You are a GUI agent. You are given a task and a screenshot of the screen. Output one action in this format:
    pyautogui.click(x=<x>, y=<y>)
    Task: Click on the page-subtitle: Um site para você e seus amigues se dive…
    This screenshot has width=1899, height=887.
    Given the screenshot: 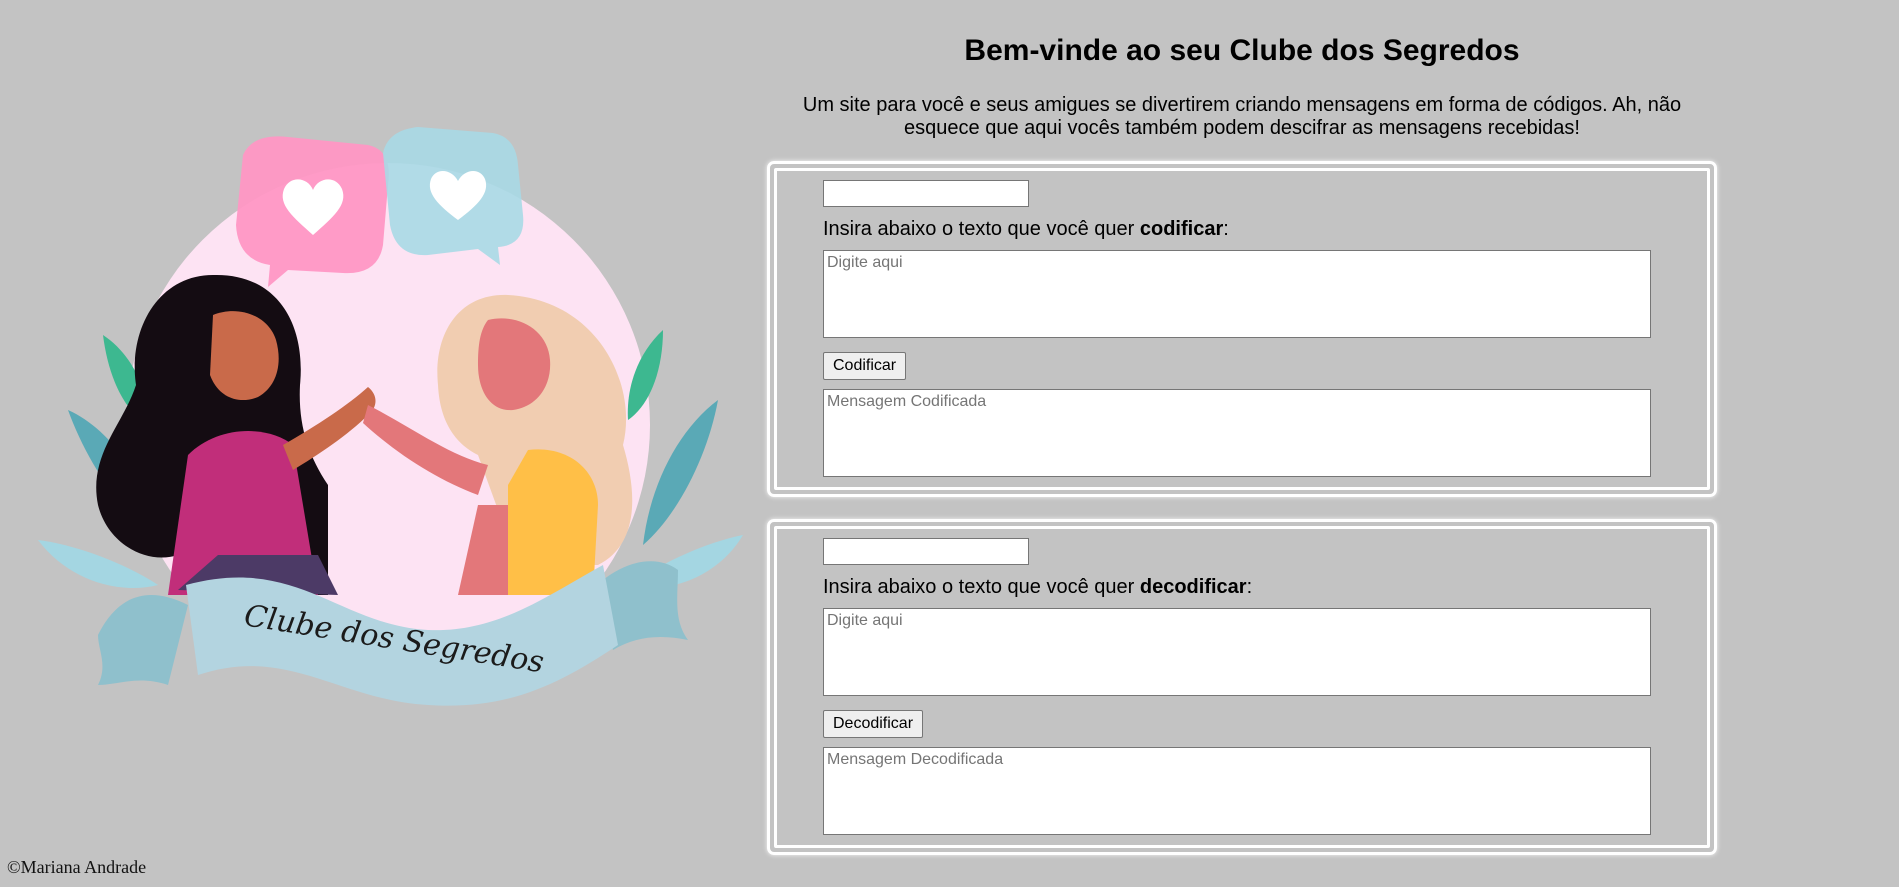 What is the action you would take?
    pyautogui.click(x=1242, y=117)
    